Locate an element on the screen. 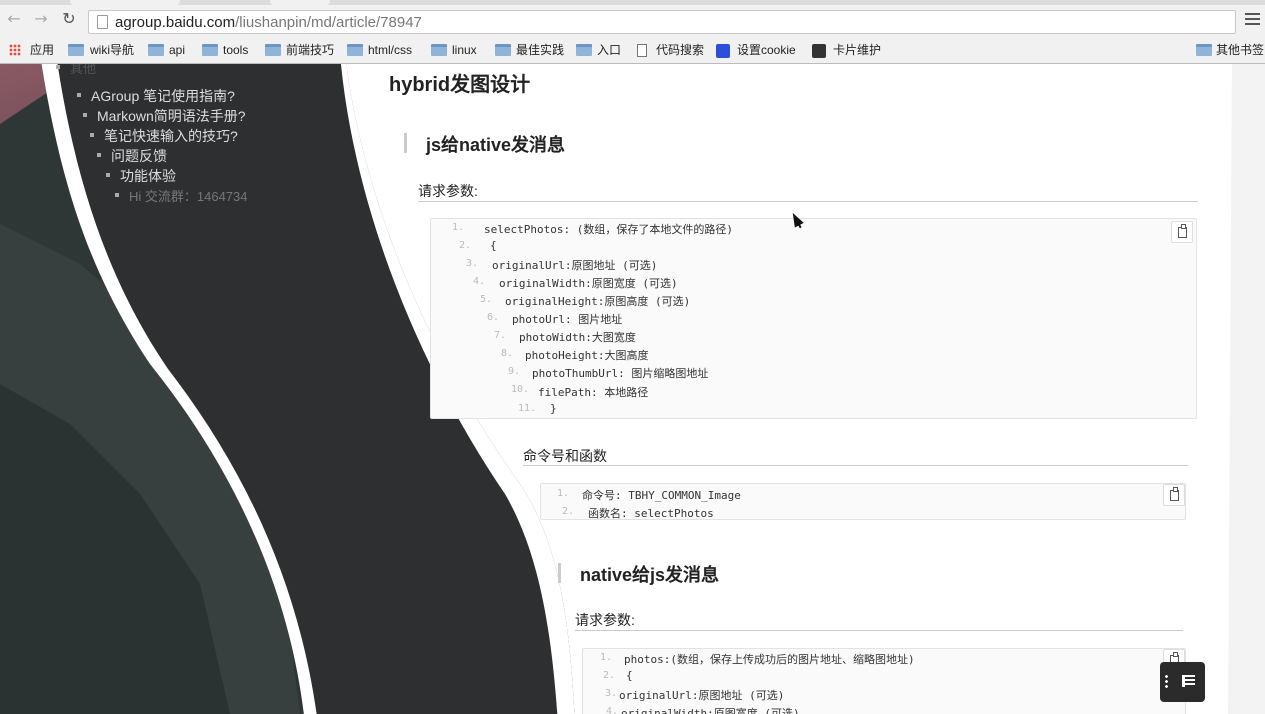  bookmark-code-search: 代码搜索 is located at coordinates (670, 50).